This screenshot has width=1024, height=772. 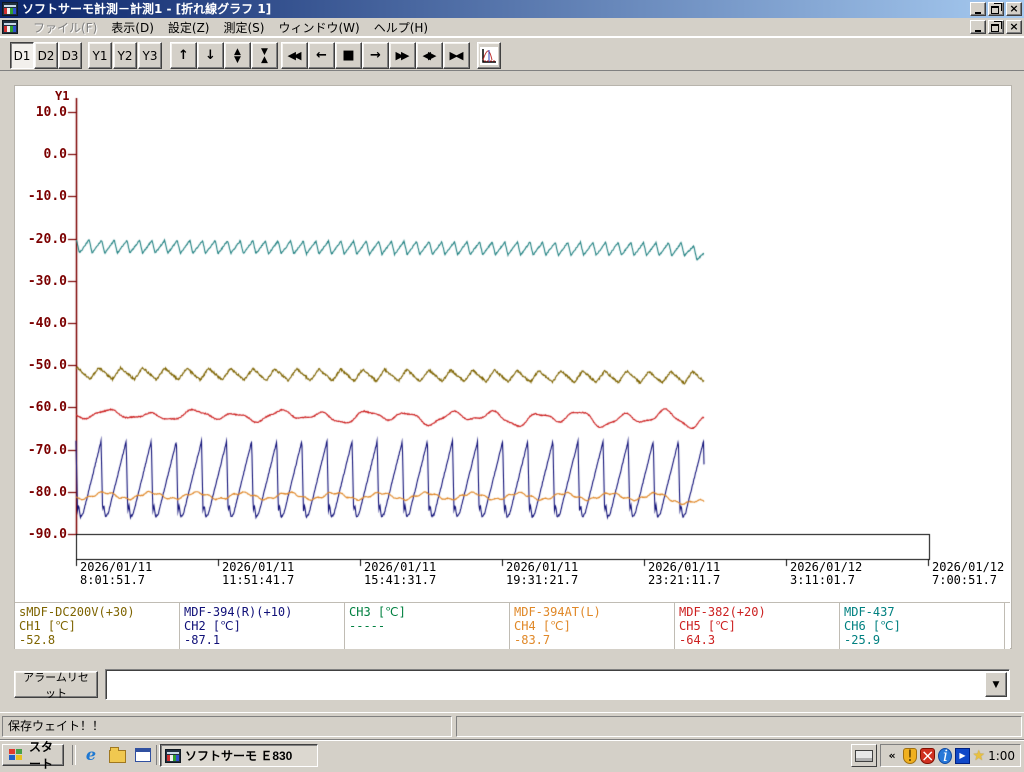 I want to click on window-title: ソフトサーモ計測－計測1 - [折れ線グラフ 1], so click(x=147, y=9).